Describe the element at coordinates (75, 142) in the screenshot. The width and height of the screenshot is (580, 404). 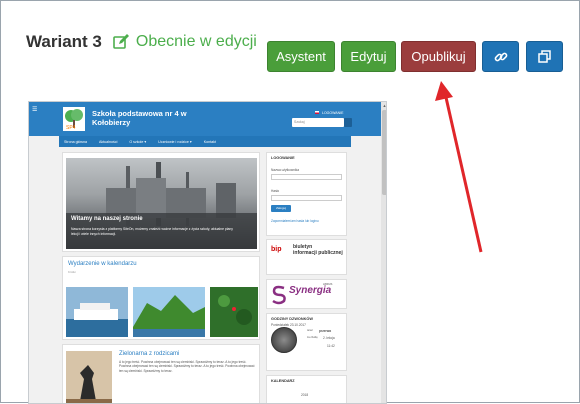
I see `nav-item: Strona główna` at that location.